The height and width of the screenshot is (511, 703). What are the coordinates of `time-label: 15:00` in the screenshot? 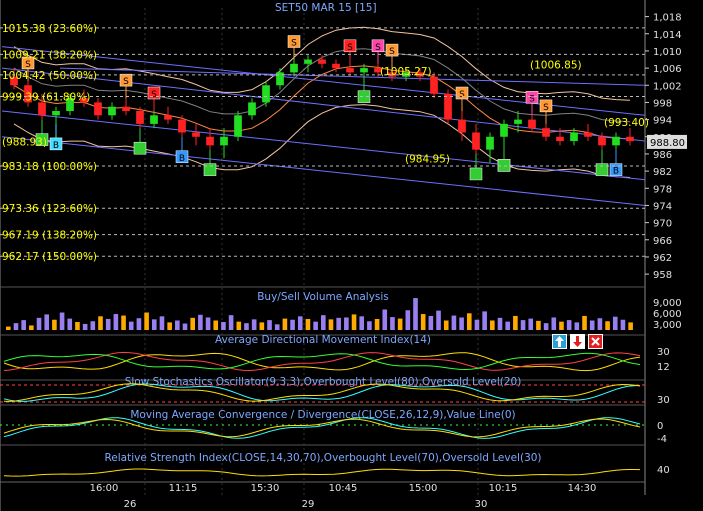 It's located at (423, 488).